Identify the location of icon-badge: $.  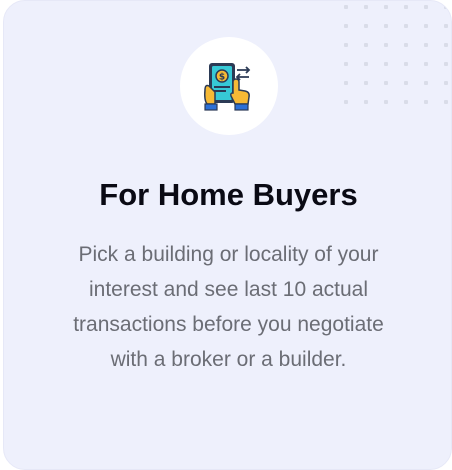
(229, 86).